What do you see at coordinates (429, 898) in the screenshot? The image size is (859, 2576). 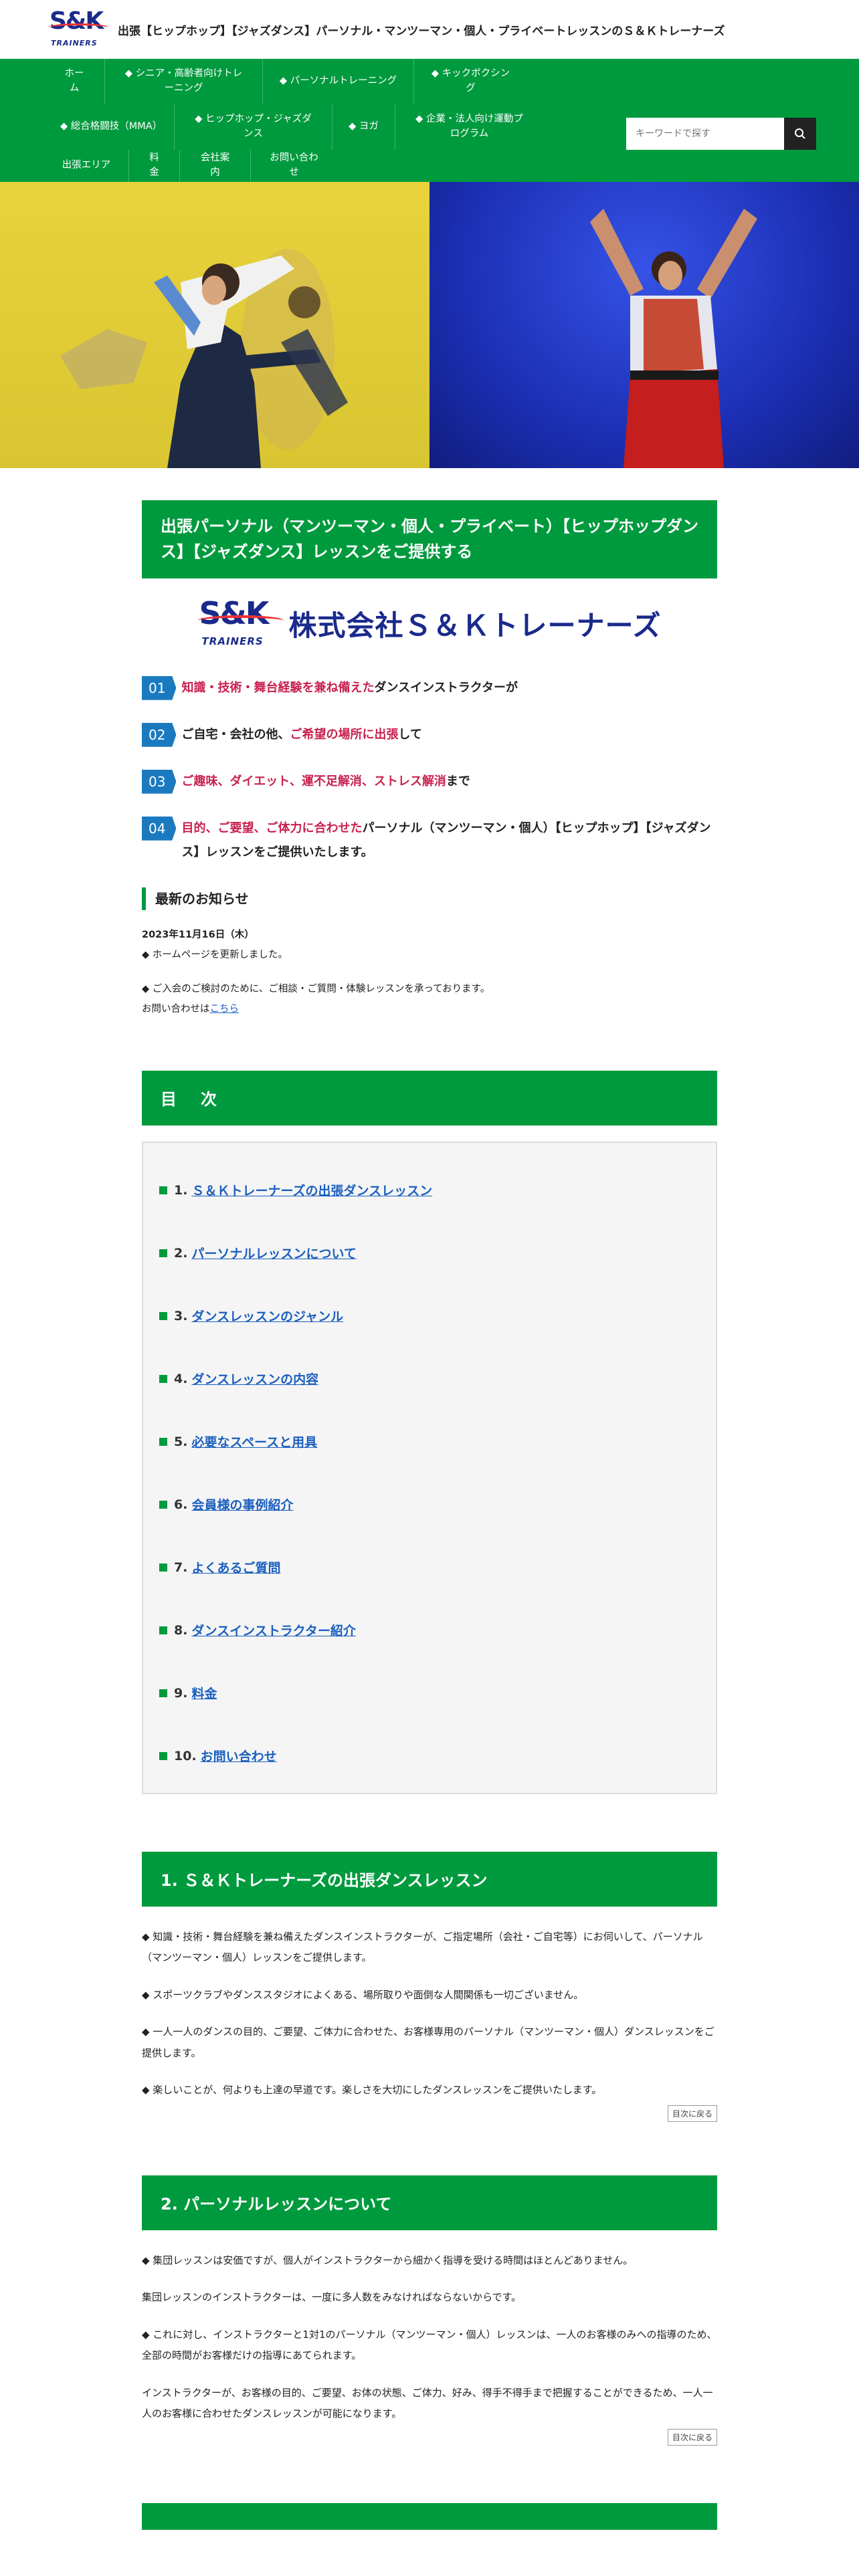 I see `news-heading: 最新のお知らせ` at bounding box center [429, 898].